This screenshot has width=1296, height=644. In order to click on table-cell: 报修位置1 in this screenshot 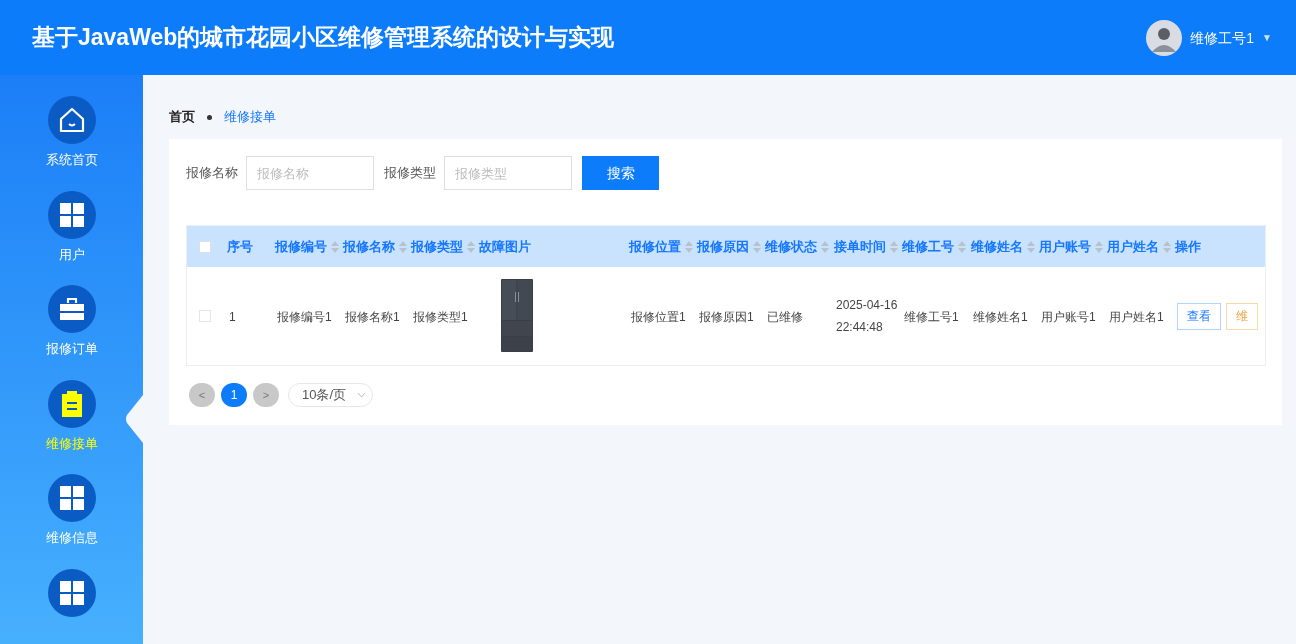, I will do `click(658, 317)`.